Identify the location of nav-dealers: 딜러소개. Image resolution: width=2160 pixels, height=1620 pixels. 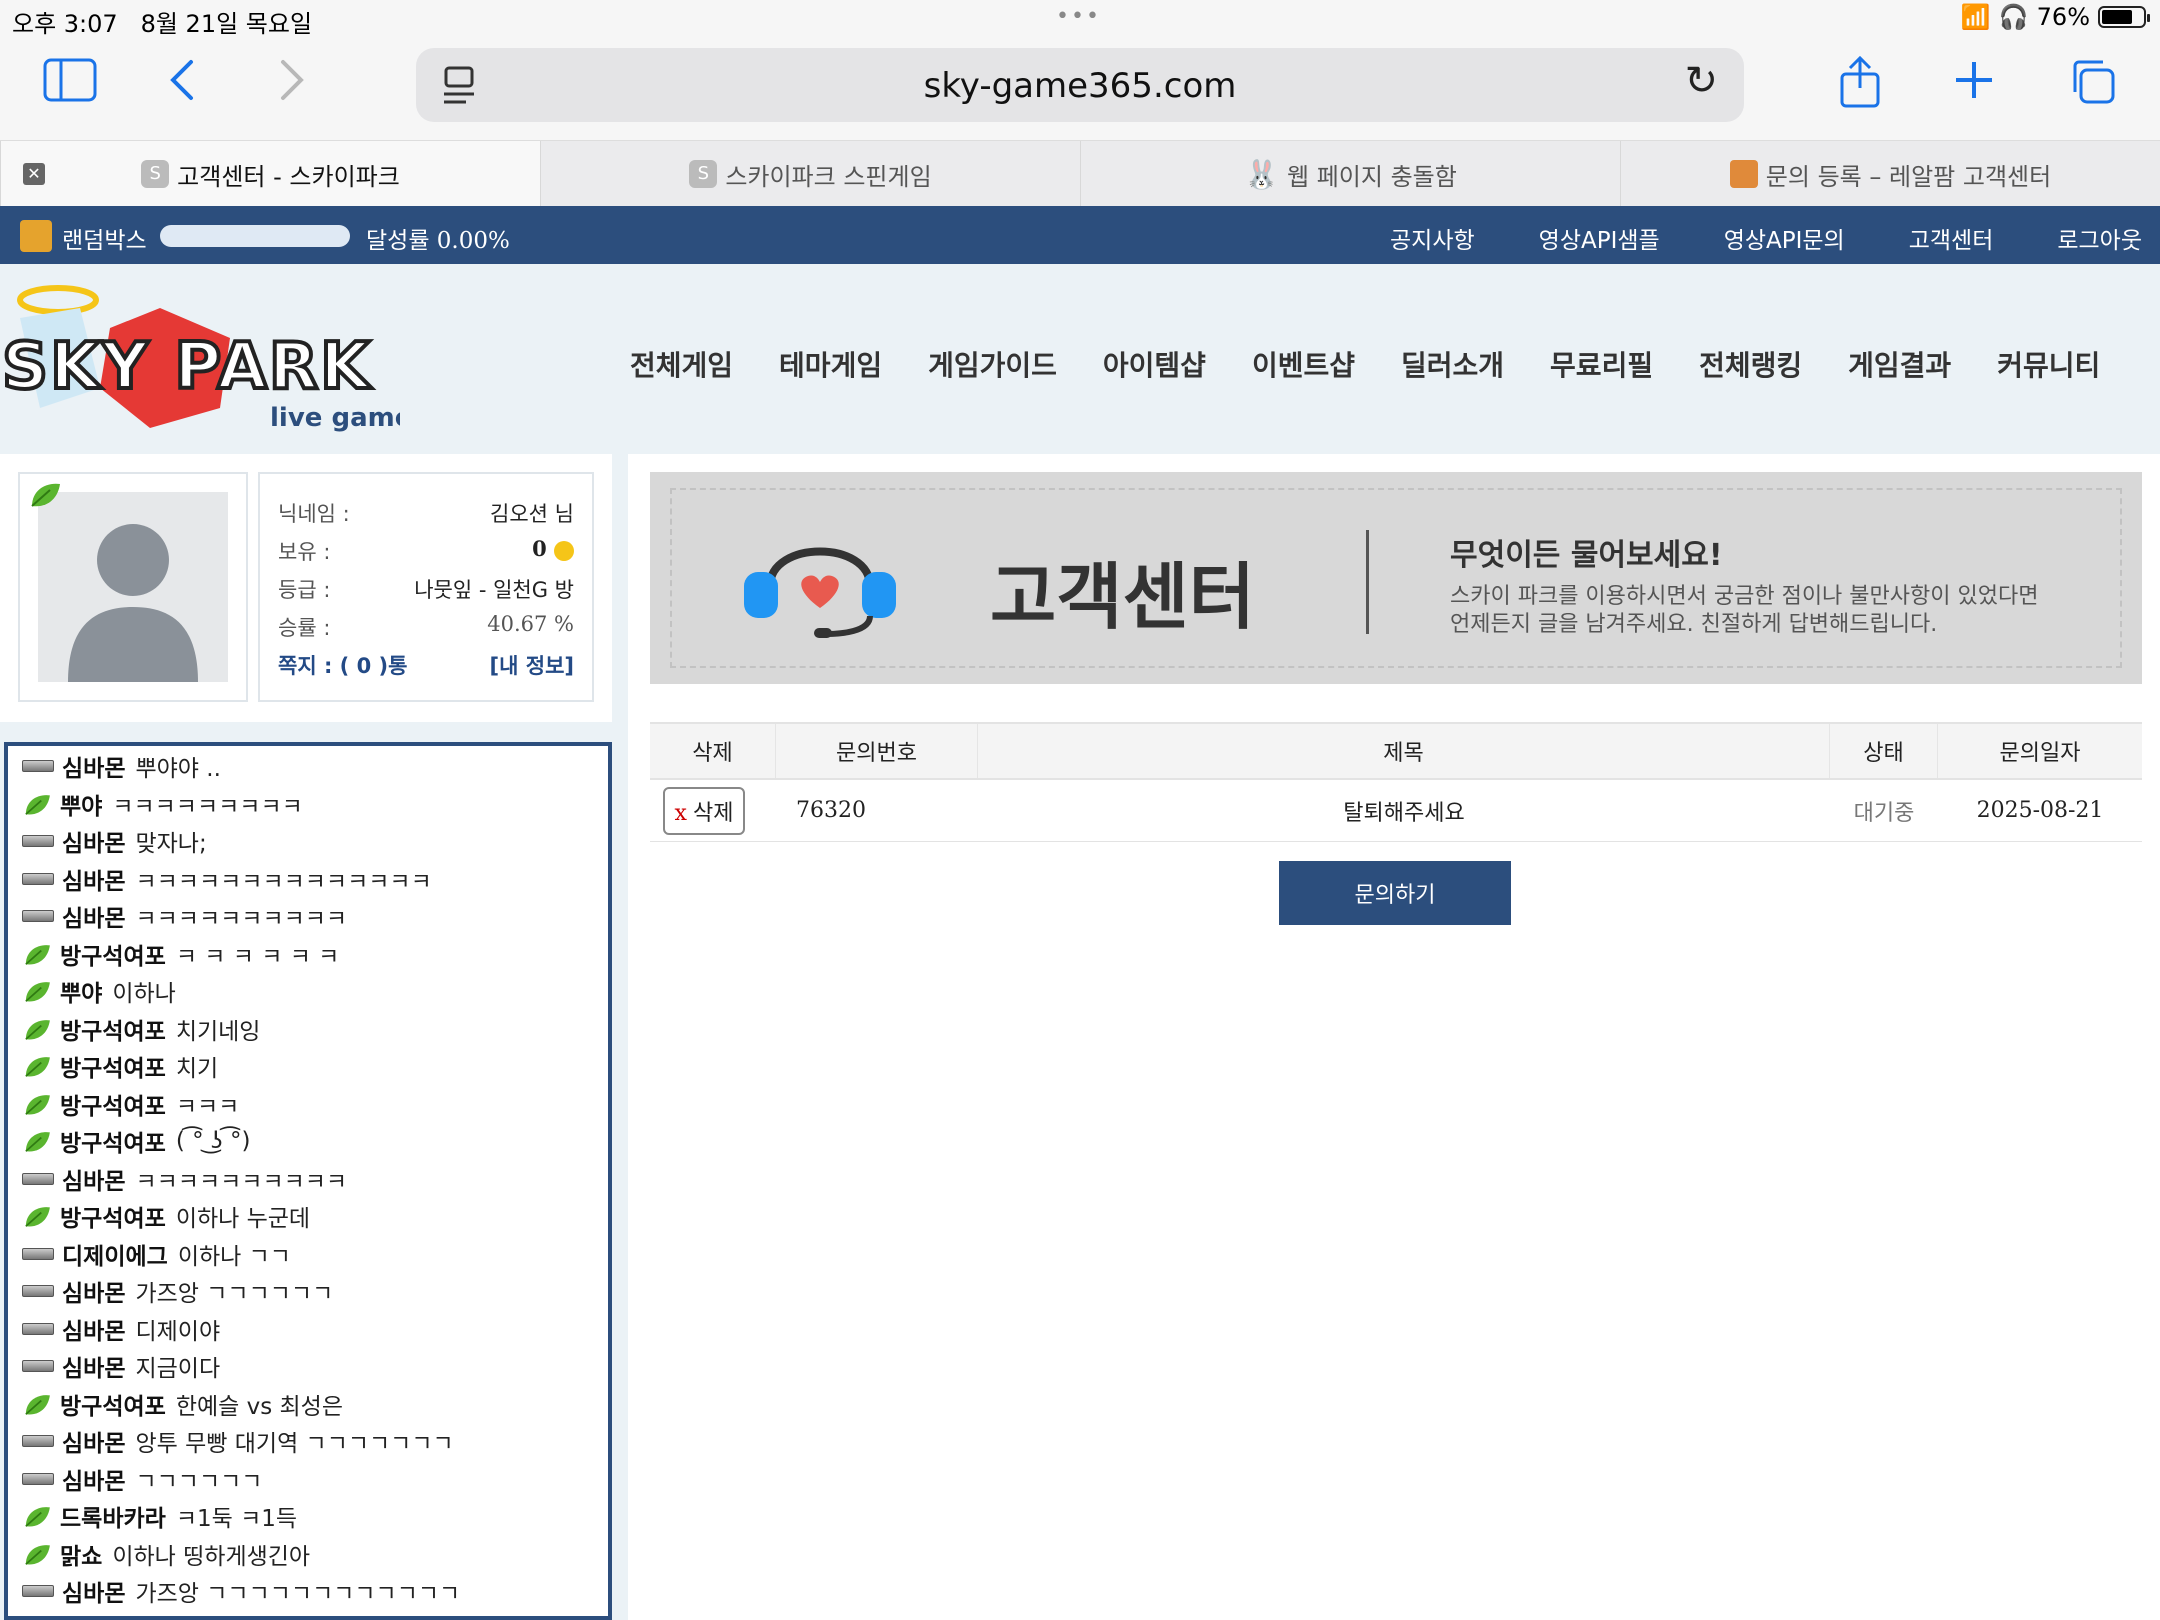
(1452, 364).